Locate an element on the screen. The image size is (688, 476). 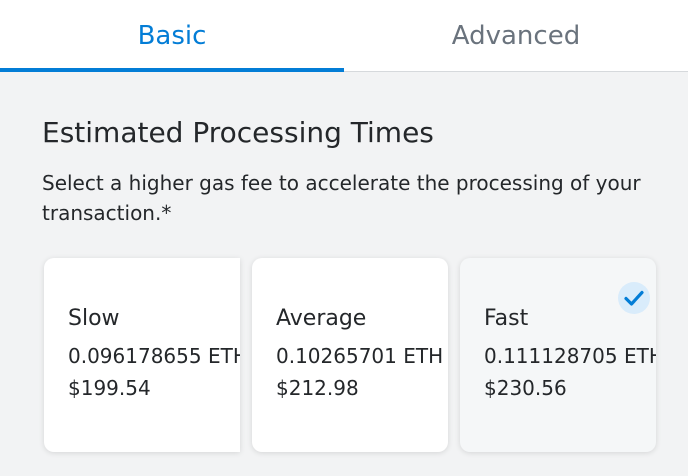
gas-option-label: Slow is located at coordinates (94, 318).